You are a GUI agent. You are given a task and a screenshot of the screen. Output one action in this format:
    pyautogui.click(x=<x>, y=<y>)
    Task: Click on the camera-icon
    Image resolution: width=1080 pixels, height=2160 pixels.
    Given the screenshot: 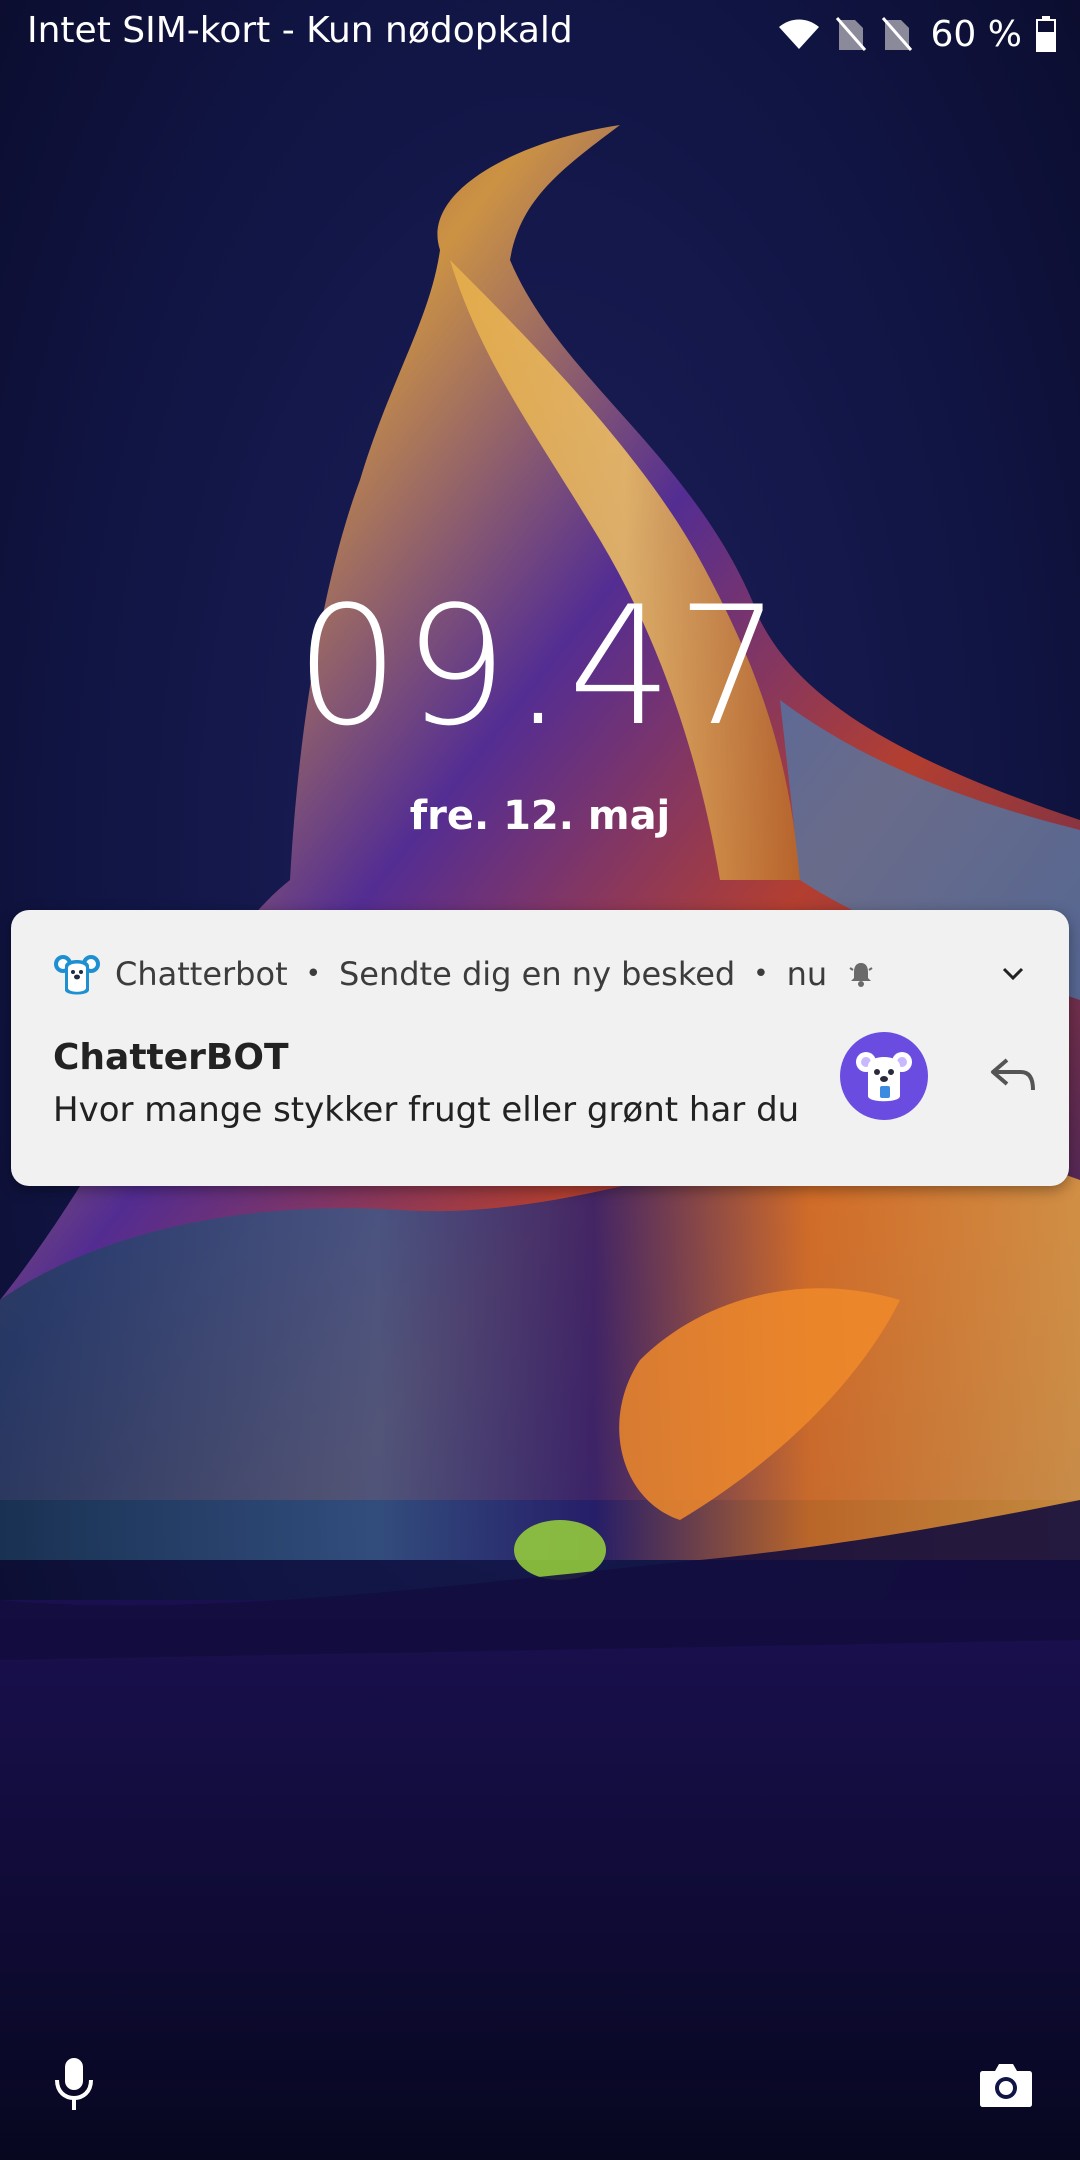 What is the action you would take?
    pyautogui.click(x=1006, y=2085)
    